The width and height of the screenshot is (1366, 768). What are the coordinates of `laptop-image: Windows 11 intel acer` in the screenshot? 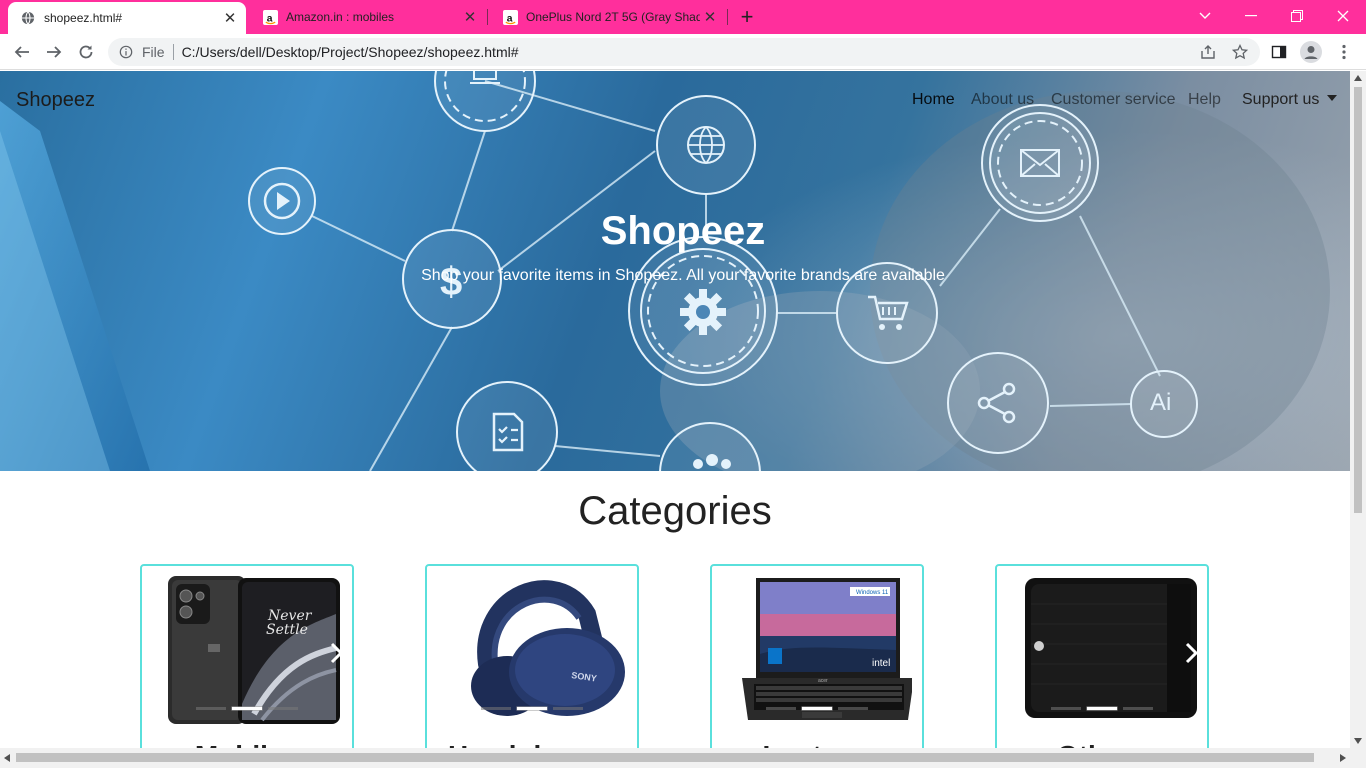 It's located at (827, 649).